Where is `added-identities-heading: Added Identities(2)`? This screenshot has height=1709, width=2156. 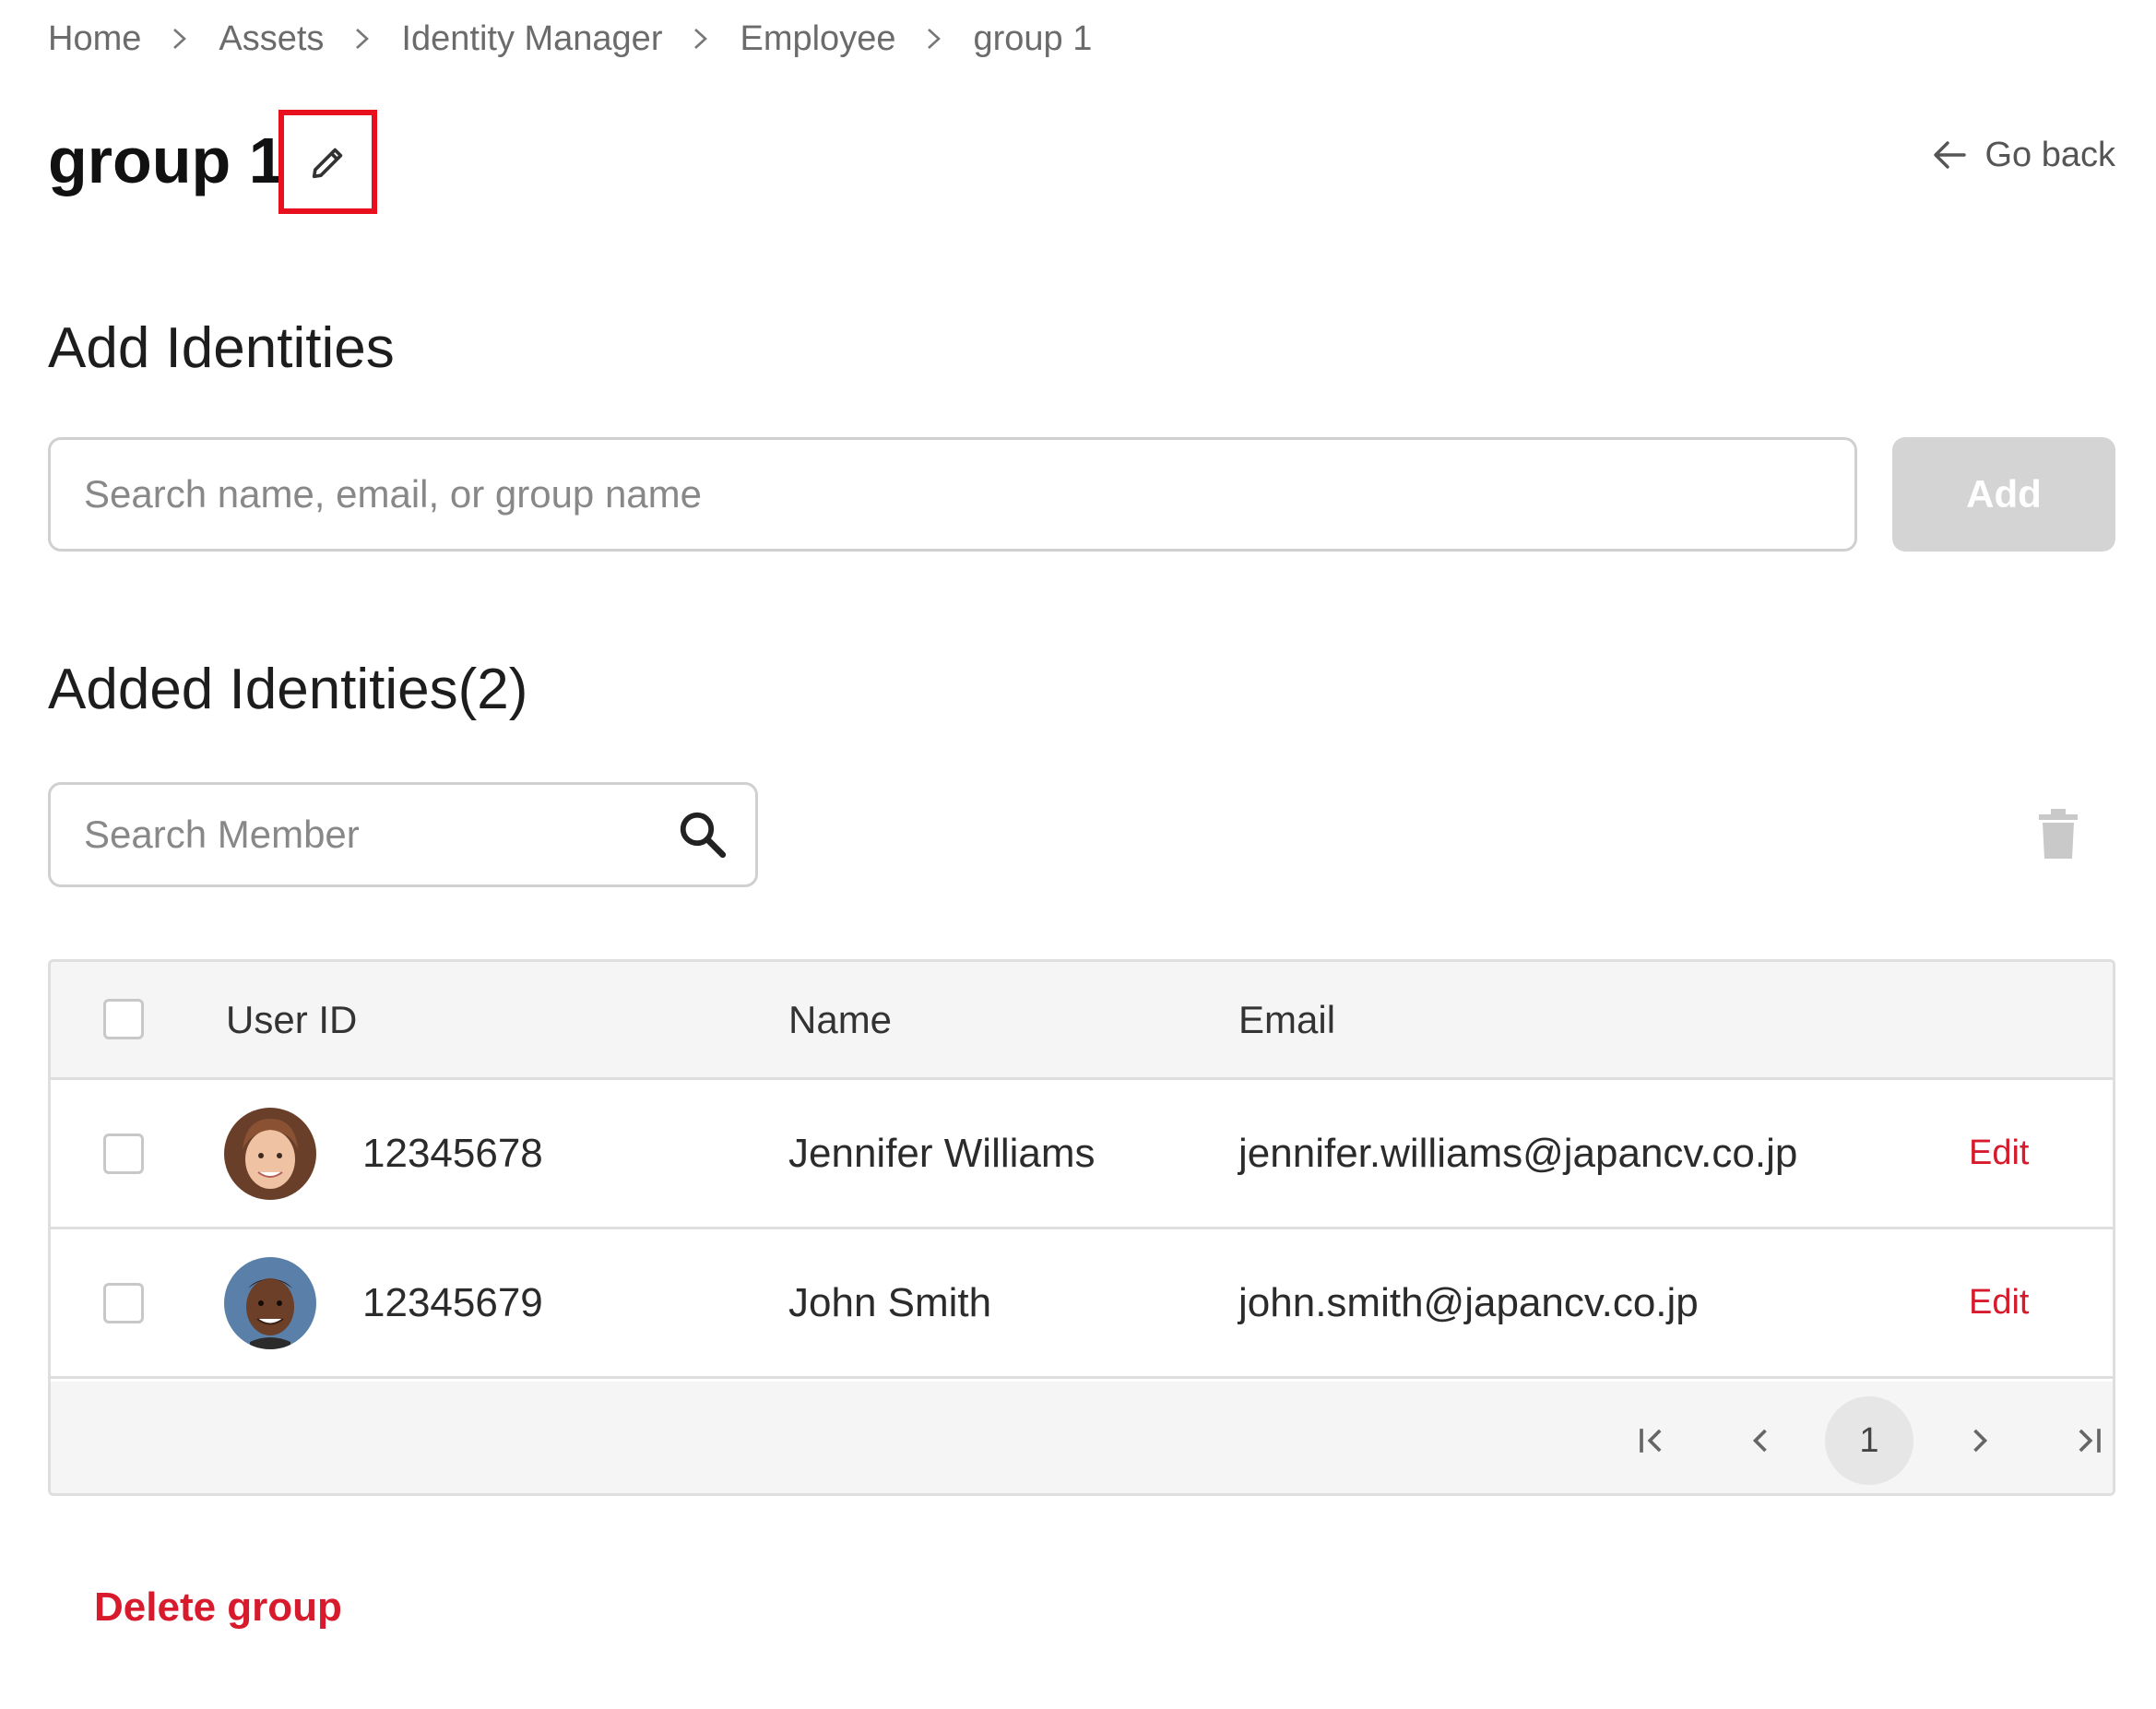
added-identities-heading: Added Identities(2) is located at coordinates (288, 690).